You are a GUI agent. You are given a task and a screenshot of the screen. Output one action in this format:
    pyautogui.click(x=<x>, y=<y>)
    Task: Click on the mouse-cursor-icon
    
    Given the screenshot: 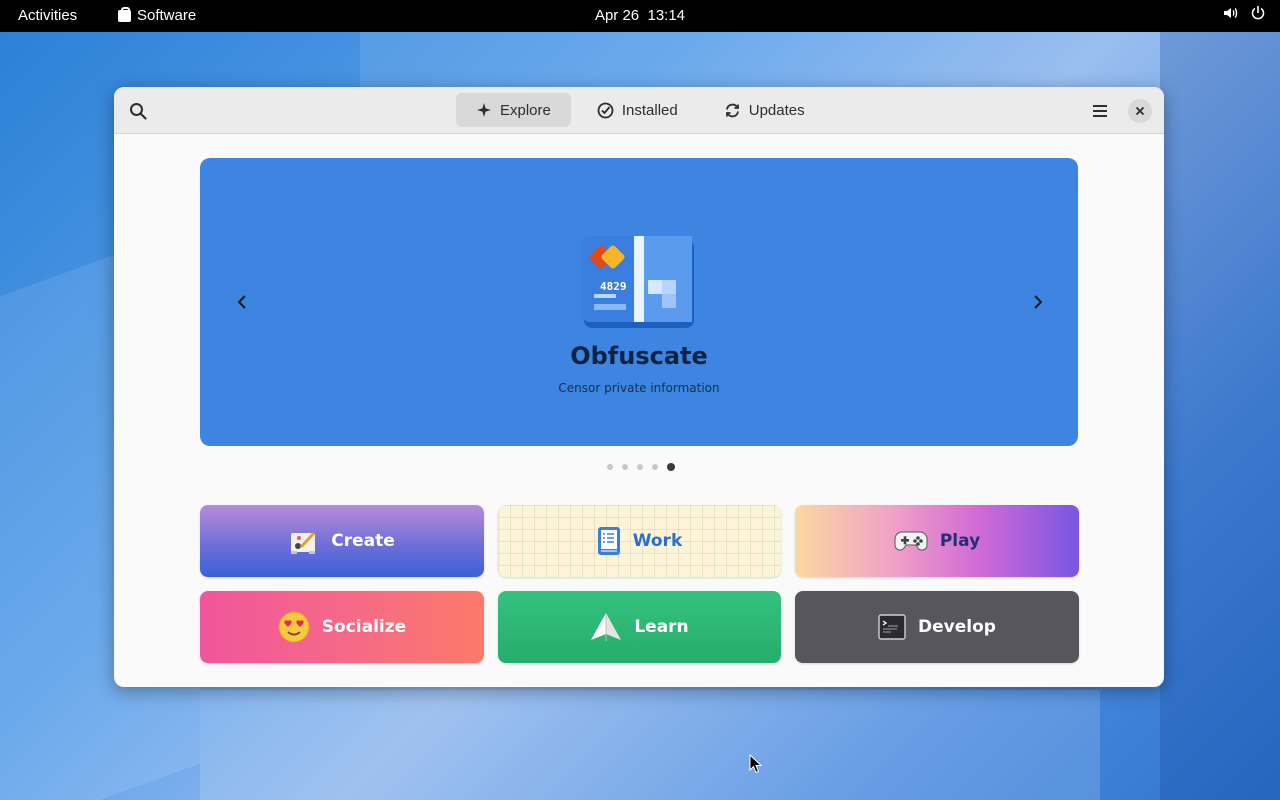 What is the action you would take?
    pyautogui.click(x=756, y=764)
    